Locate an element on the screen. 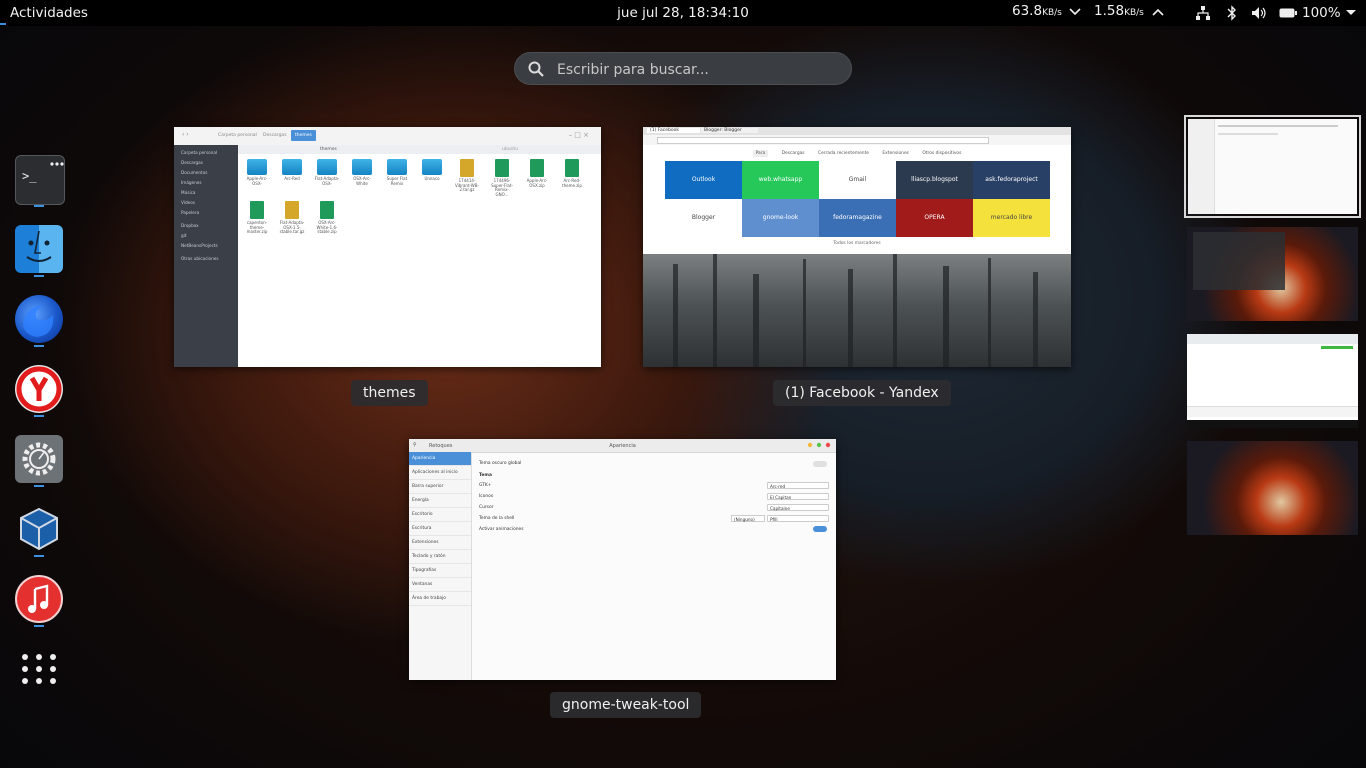  sidebar-item: Música is located at coordinates (188, 192).